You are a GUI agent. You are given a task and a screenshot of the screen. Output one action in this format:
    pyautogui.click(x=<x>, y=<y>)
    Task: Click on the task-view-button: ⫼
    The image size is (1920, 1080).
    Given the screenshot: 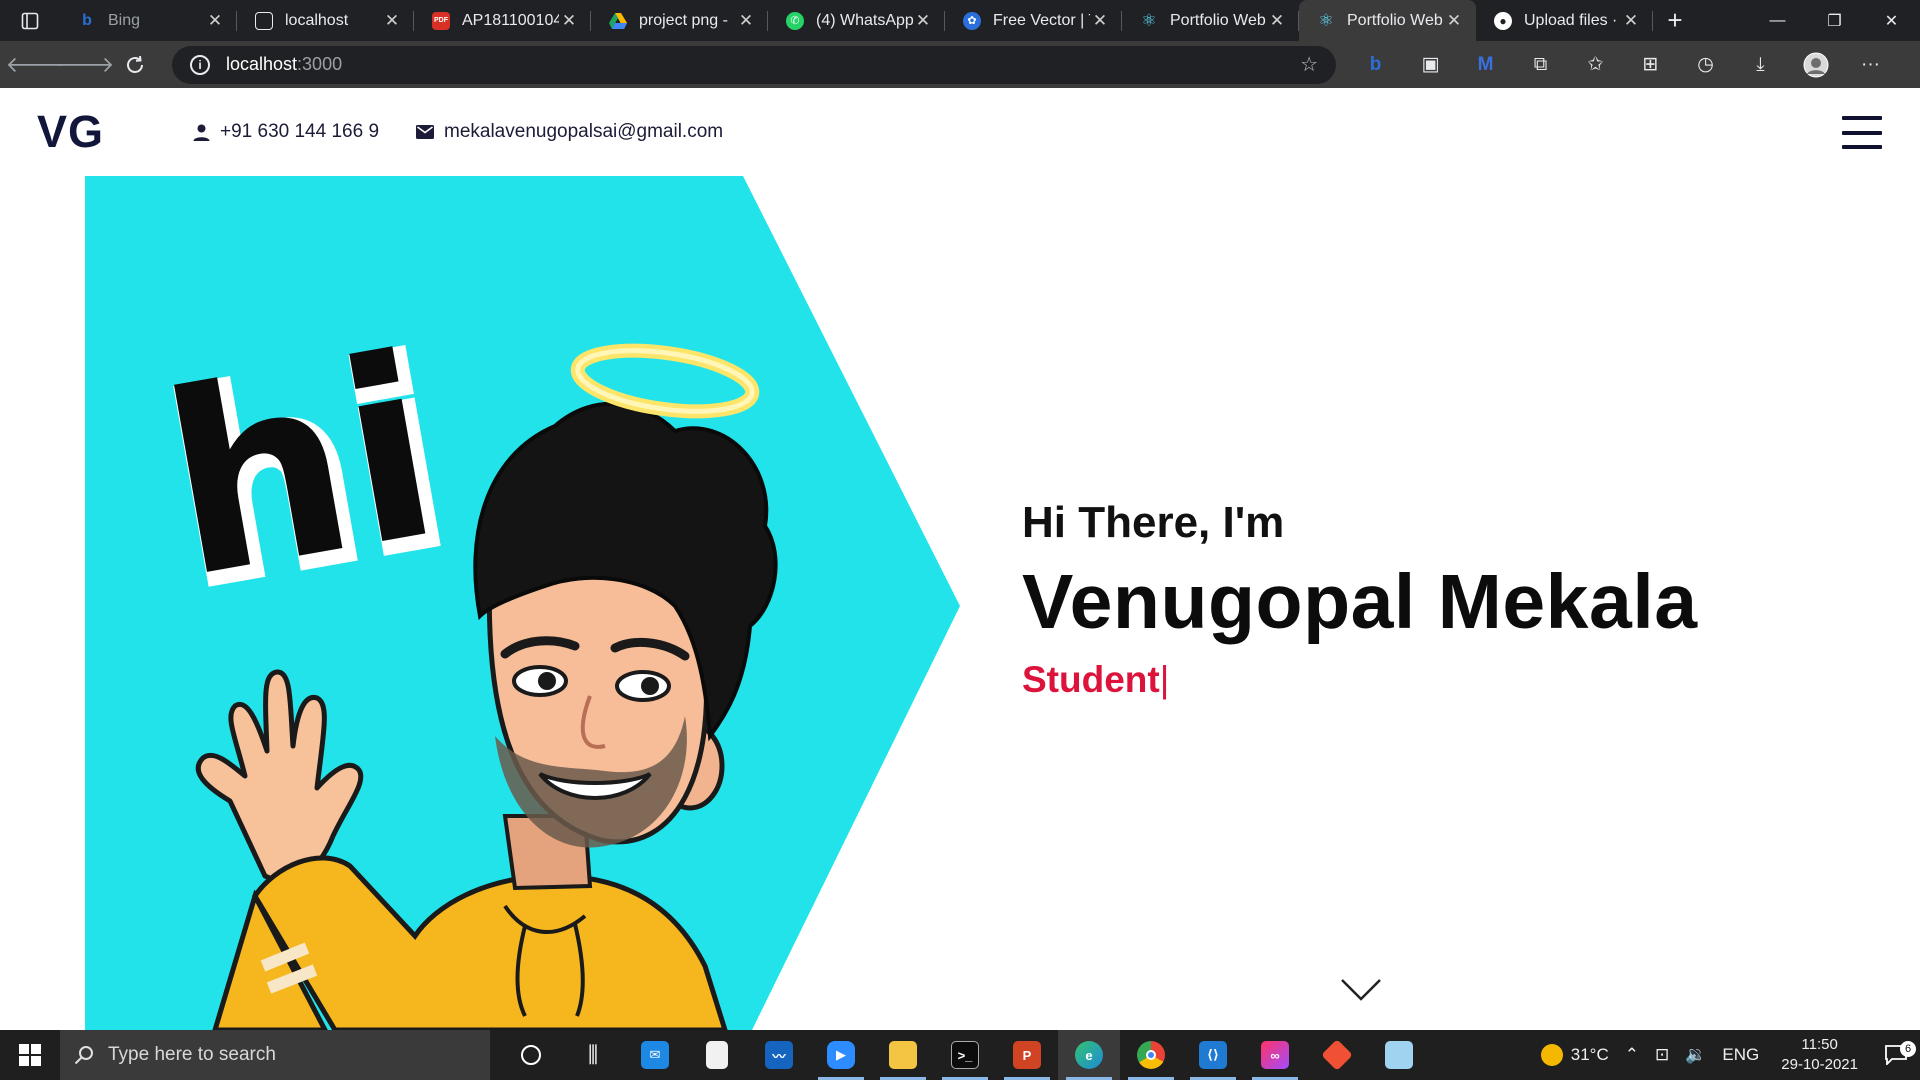 What is the action you would take?
    pyautogui.click(x=593, y=1055)
    